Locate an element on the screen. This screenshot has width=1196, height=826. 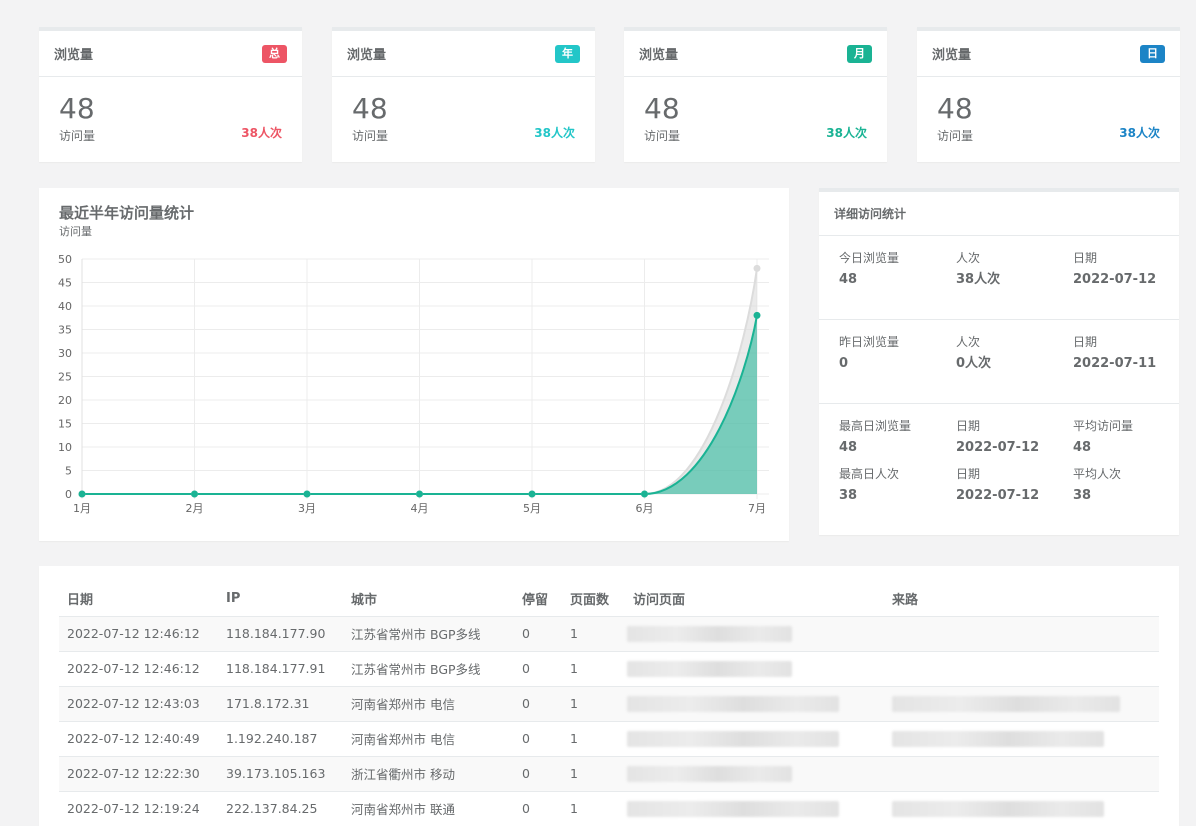
stat-card-month: 浏览量 月 48 访问量 38人次 is located at coordinates (755, 94).